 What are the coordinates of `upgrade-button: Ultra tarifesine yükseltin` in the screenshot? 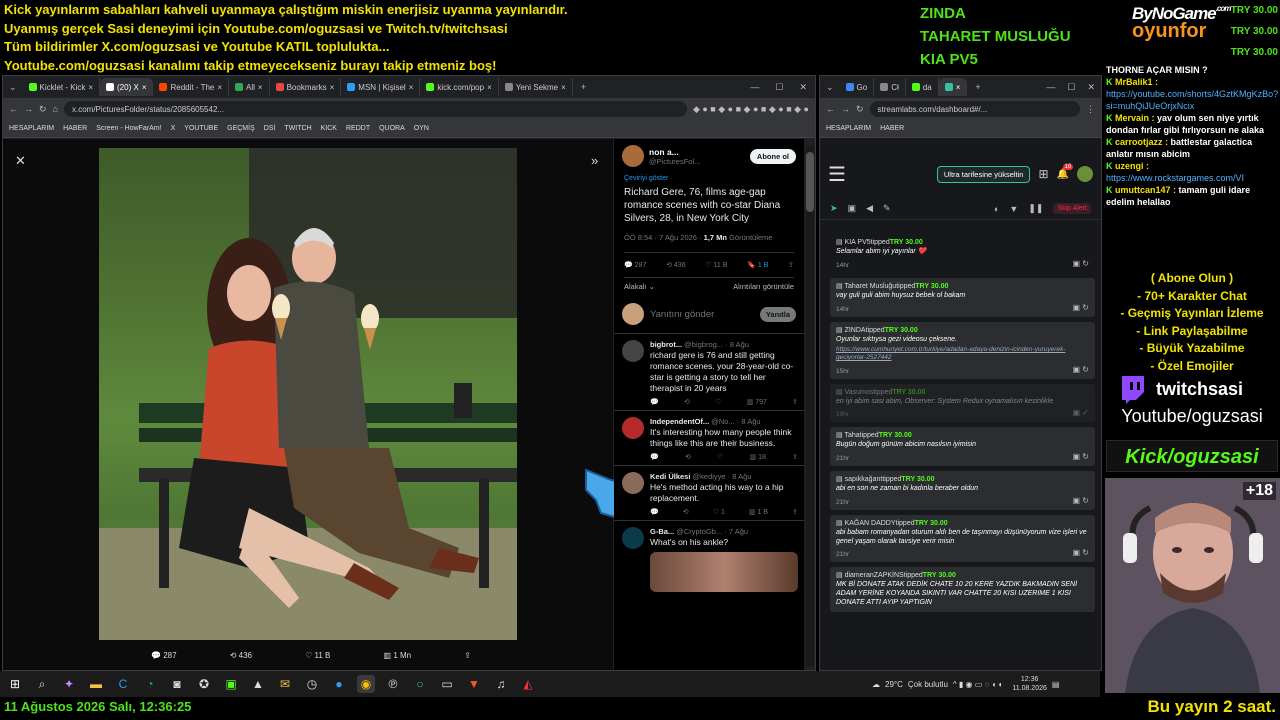 It's located at (983, 174).